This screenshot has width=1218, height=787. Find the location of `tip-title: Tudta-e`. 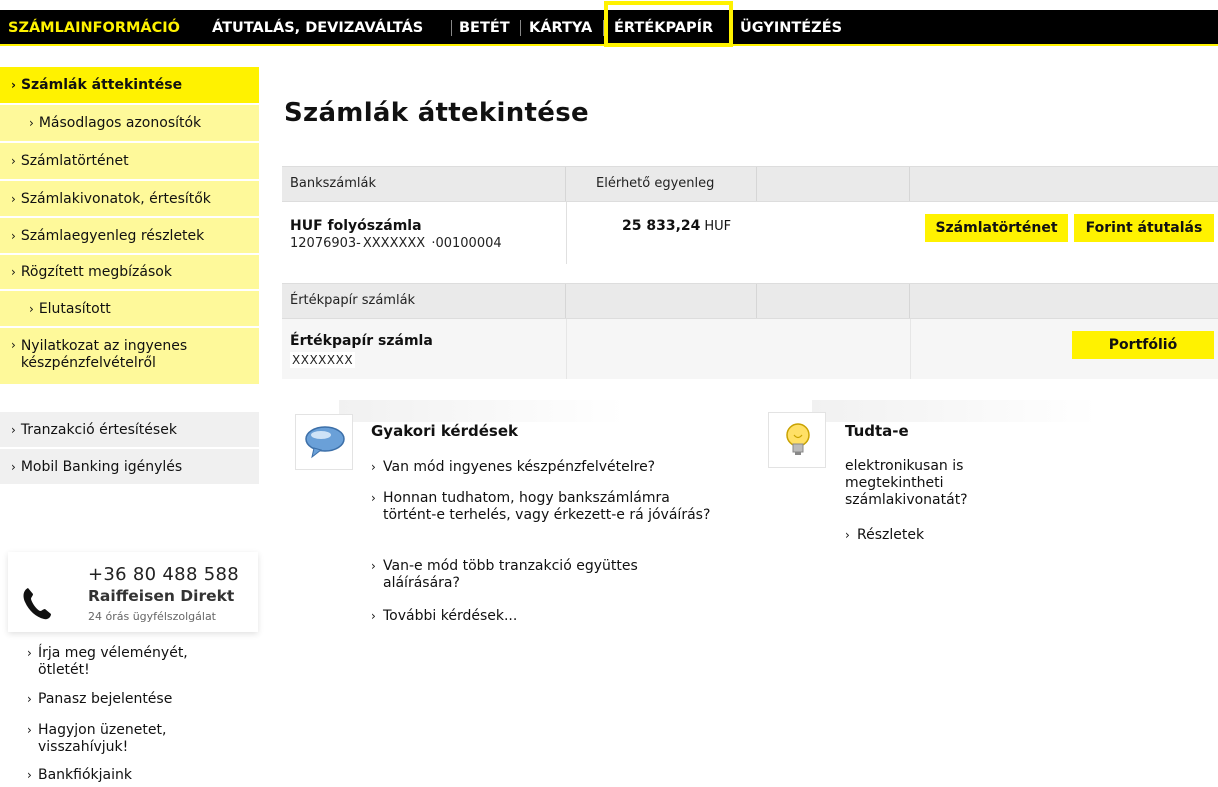

tip-title: Tudta-e is located at coordinates (877, 431).